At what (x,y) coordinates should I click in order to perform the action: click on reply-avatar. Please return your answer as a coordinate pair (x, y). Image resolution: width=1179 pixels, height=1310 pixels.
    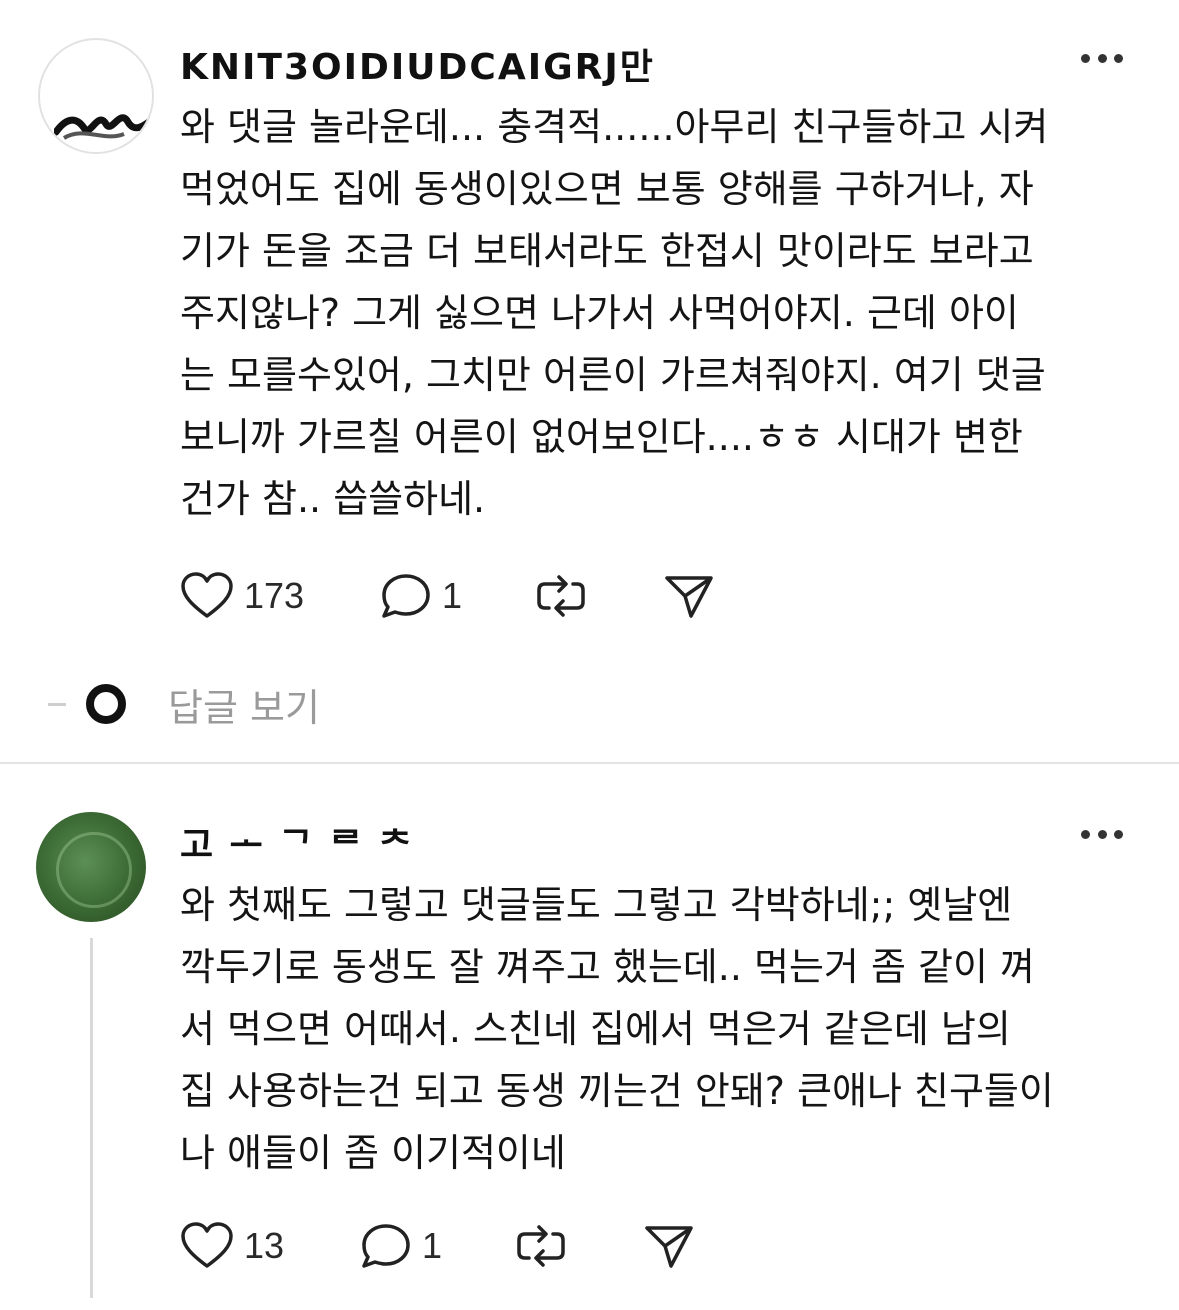
    Looking at the image, I should click on (106, 704).